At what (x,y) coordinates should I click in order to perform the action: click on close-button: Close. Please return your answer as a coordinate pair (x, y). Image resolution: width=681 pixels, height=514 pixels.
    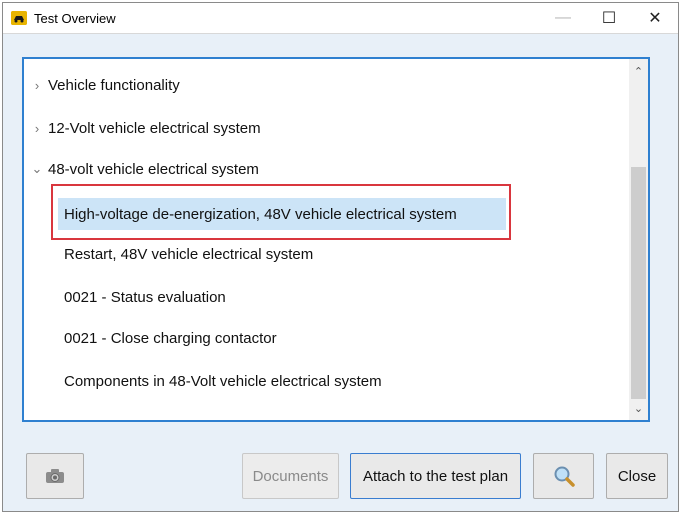
    Looking at the image, I should click on (637, 476).